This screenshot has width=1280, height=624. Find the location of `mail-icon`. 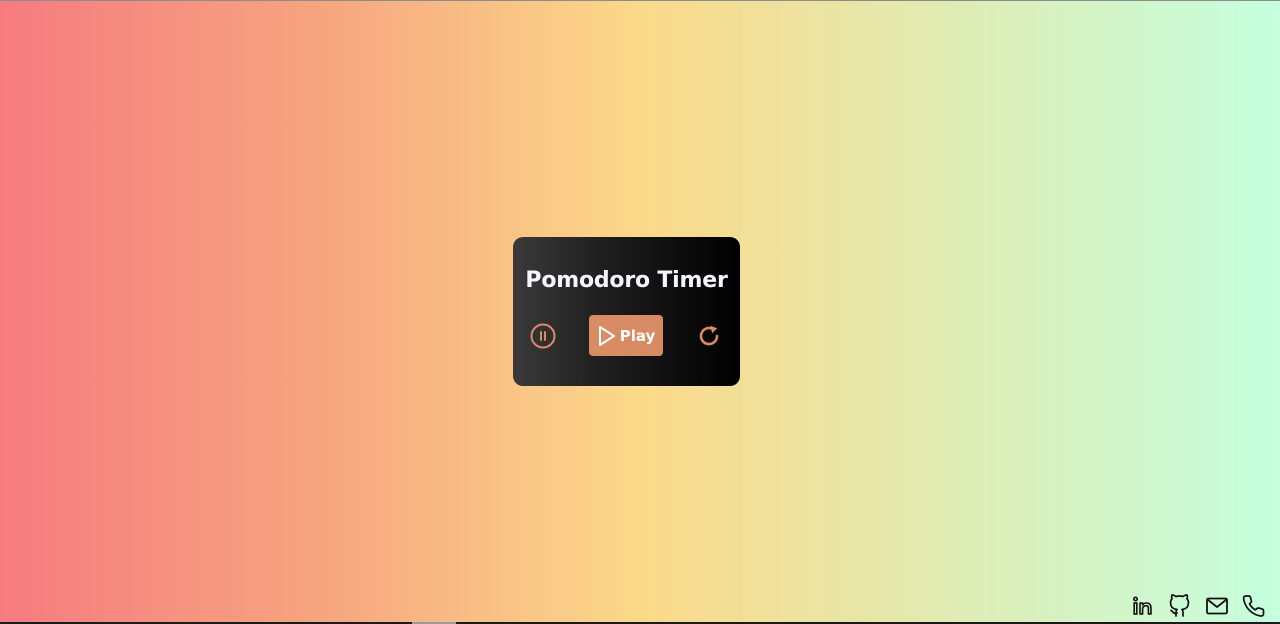

mail-icon is located at coordinates (1217, 606).